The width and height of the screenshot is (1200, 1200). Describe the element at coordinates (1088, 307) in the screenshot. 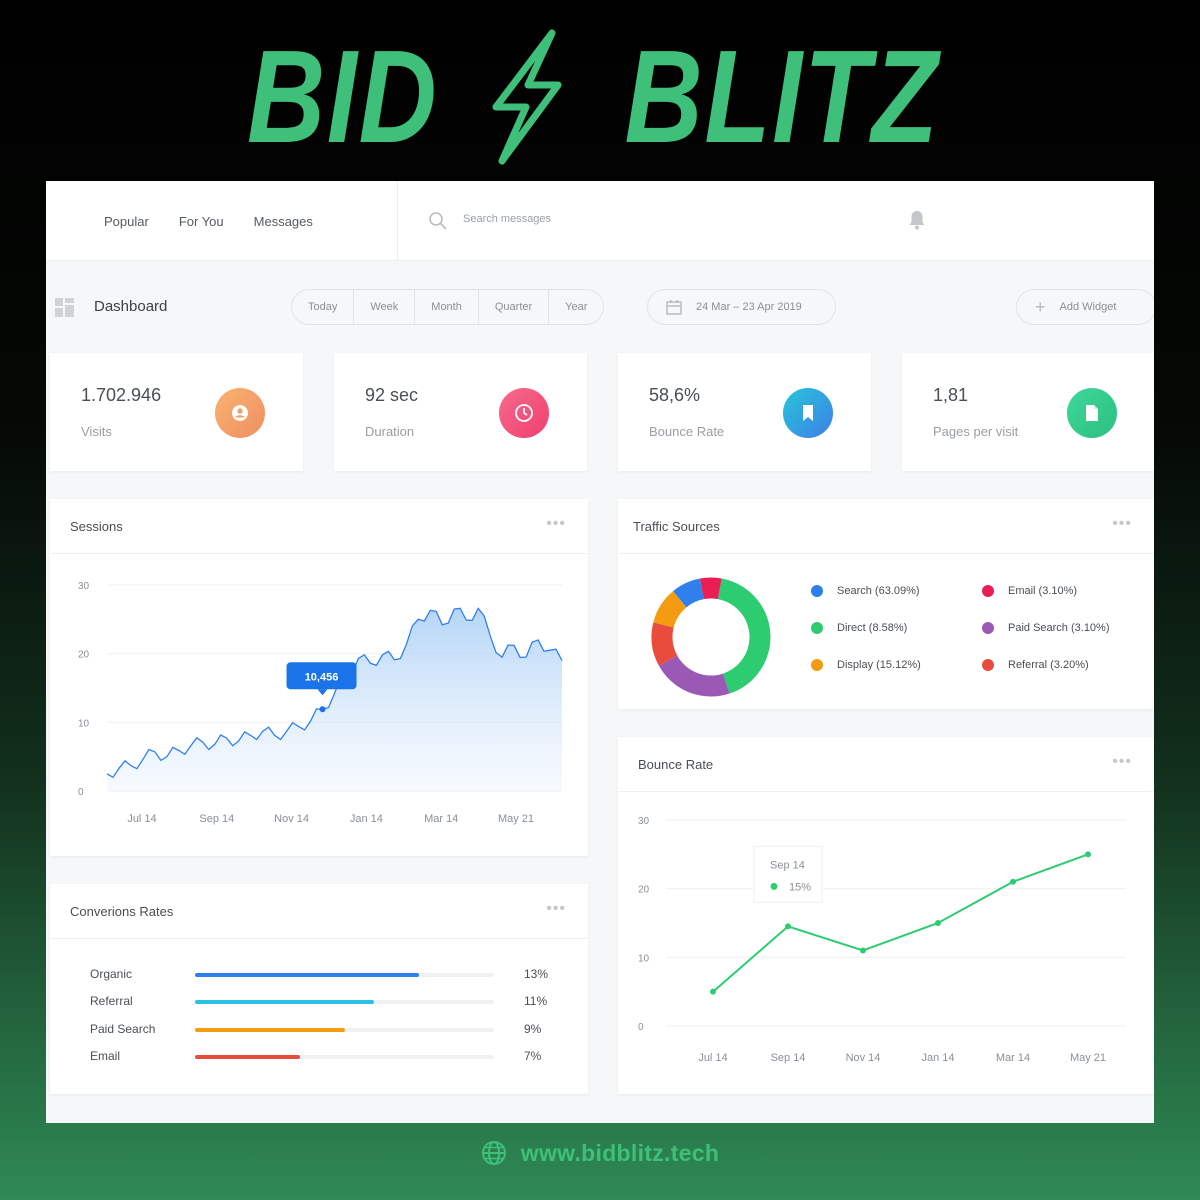

I see `add-widget-label: Add Widget` at that location.